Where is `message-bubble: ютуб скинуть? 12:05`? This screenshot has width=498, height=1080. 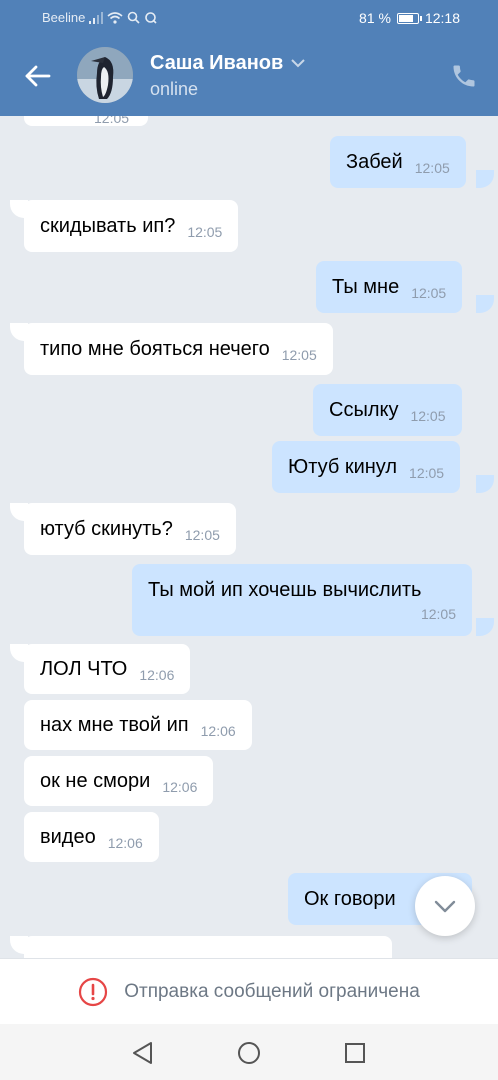
message-bubble: ютуб скинуть? 12:05 is located at coordinates (130, 529).